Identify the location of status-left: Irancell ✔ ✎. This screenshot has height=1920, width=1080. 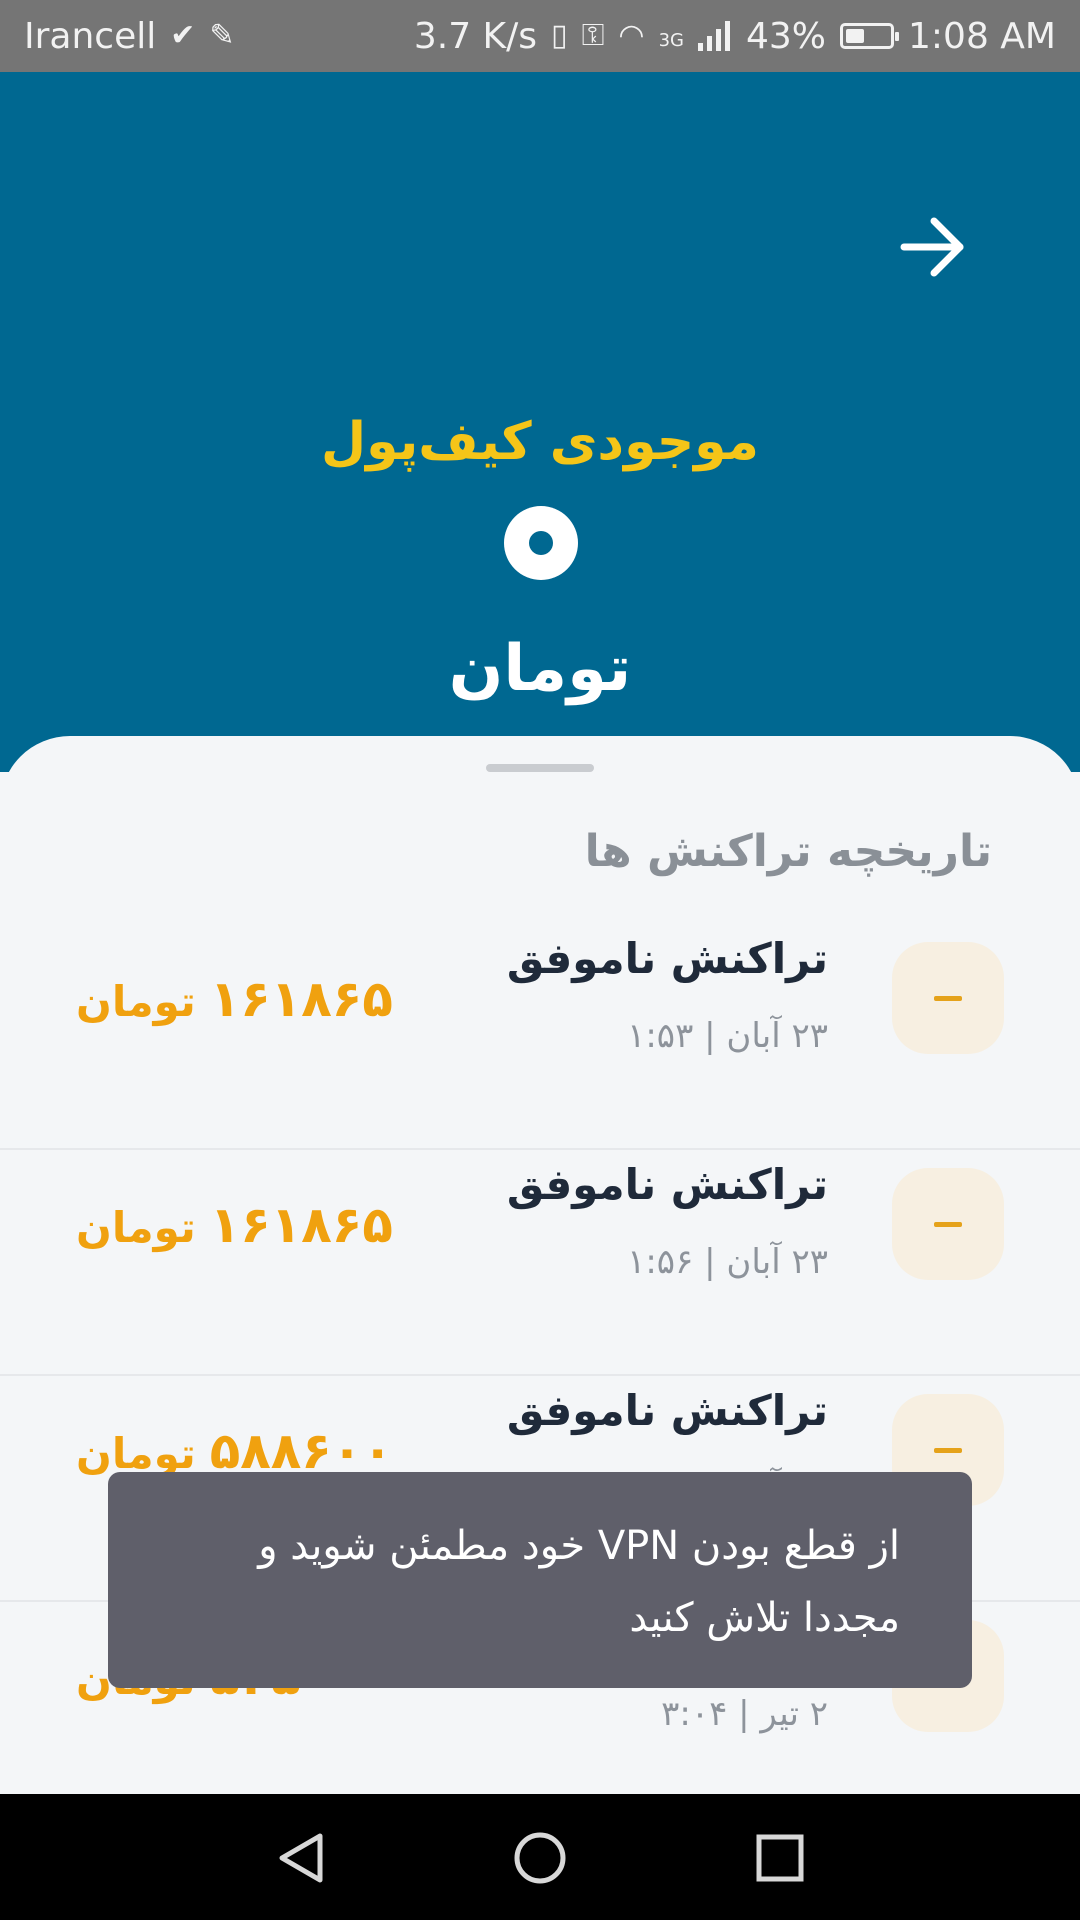
(129, 36).